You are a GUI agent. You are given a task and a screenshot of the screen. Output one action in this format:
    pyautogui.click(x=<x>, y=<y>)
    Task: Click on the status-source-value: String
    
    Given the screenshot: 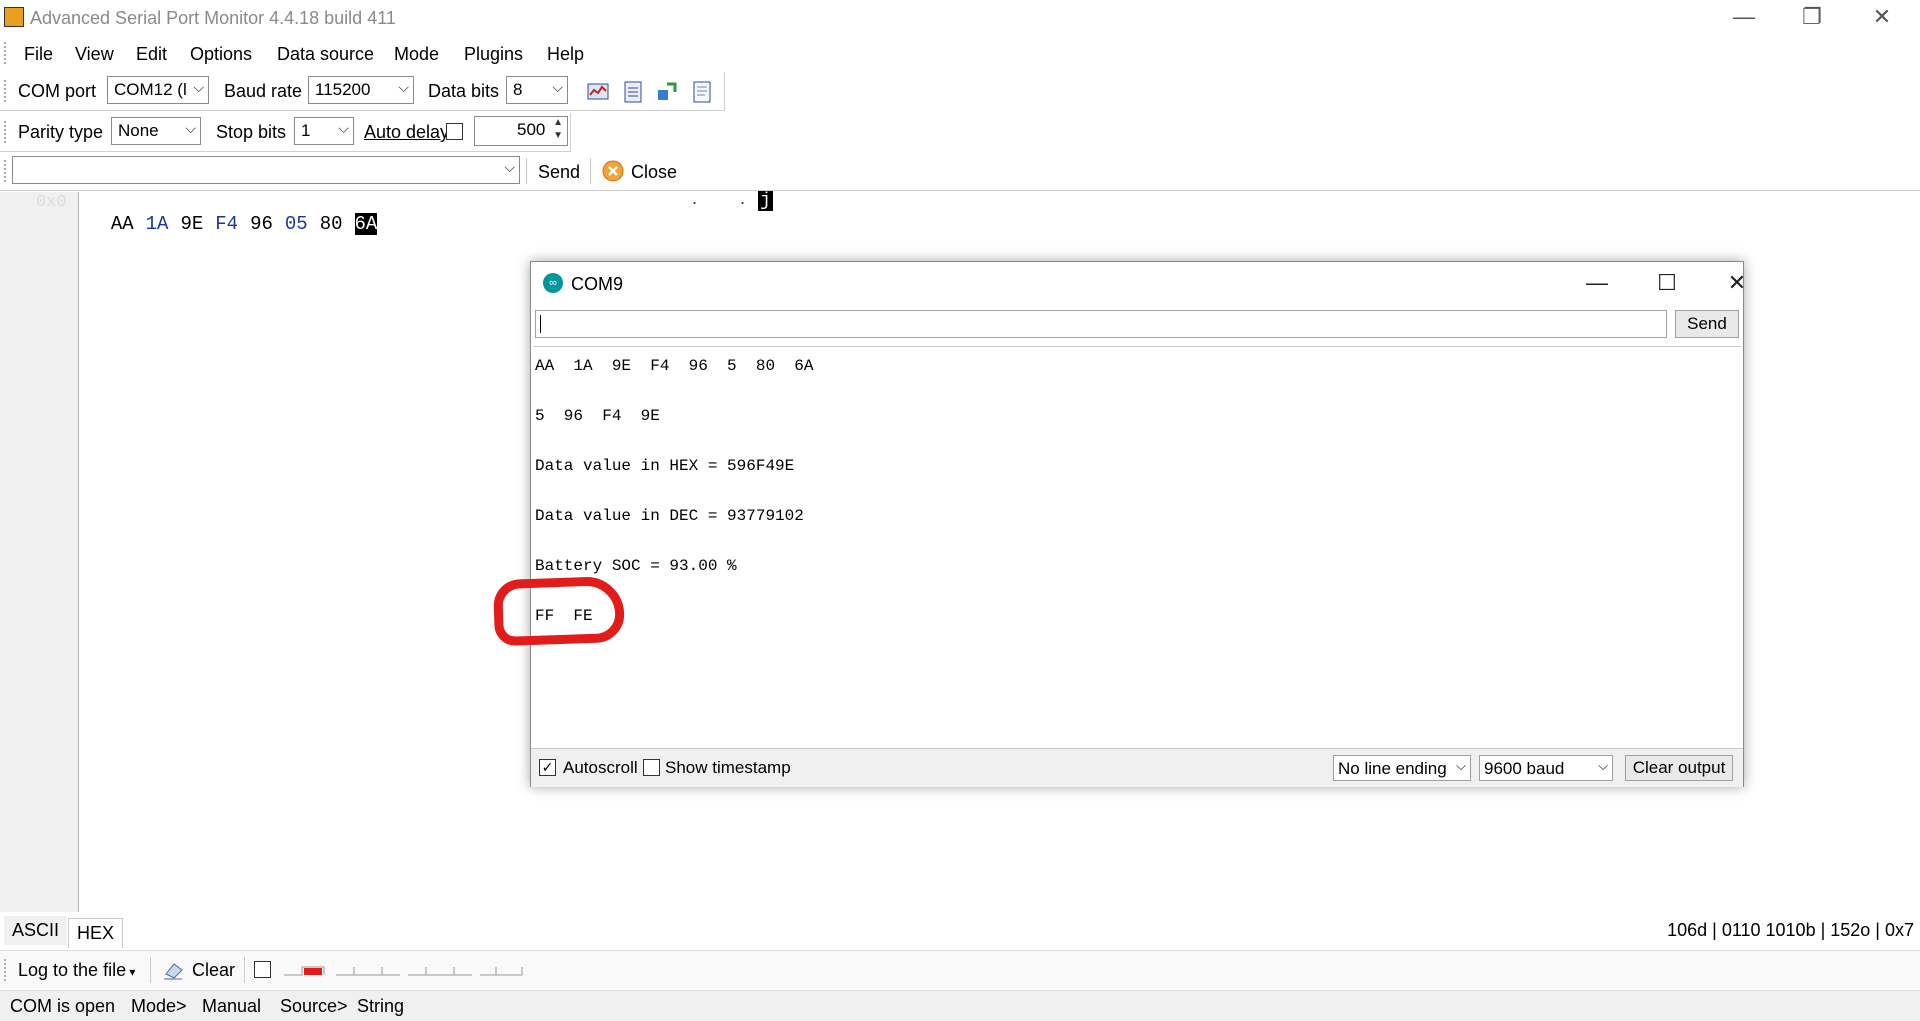 What is the action you would take?
    pyautogui.click(x=381, y=1006)
    